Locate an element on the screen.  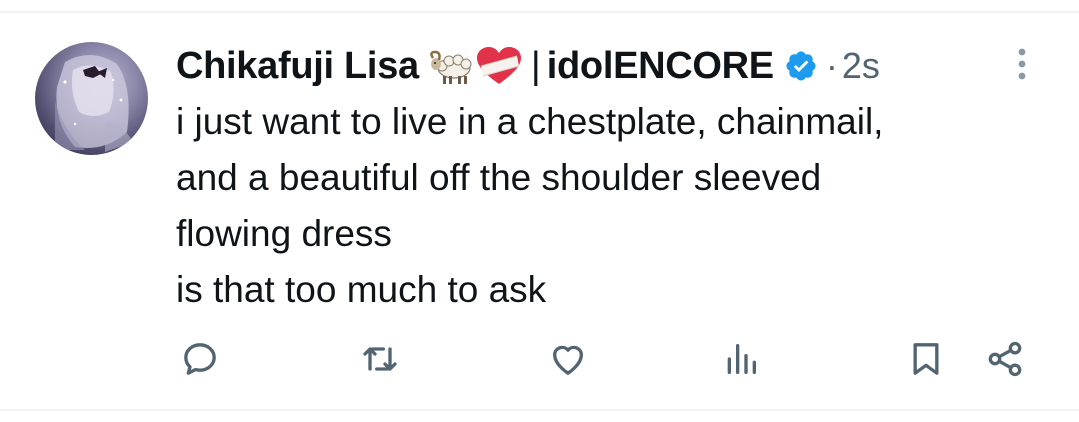
author-affiliation: idolENCORE is located at coordinates (660, 66).